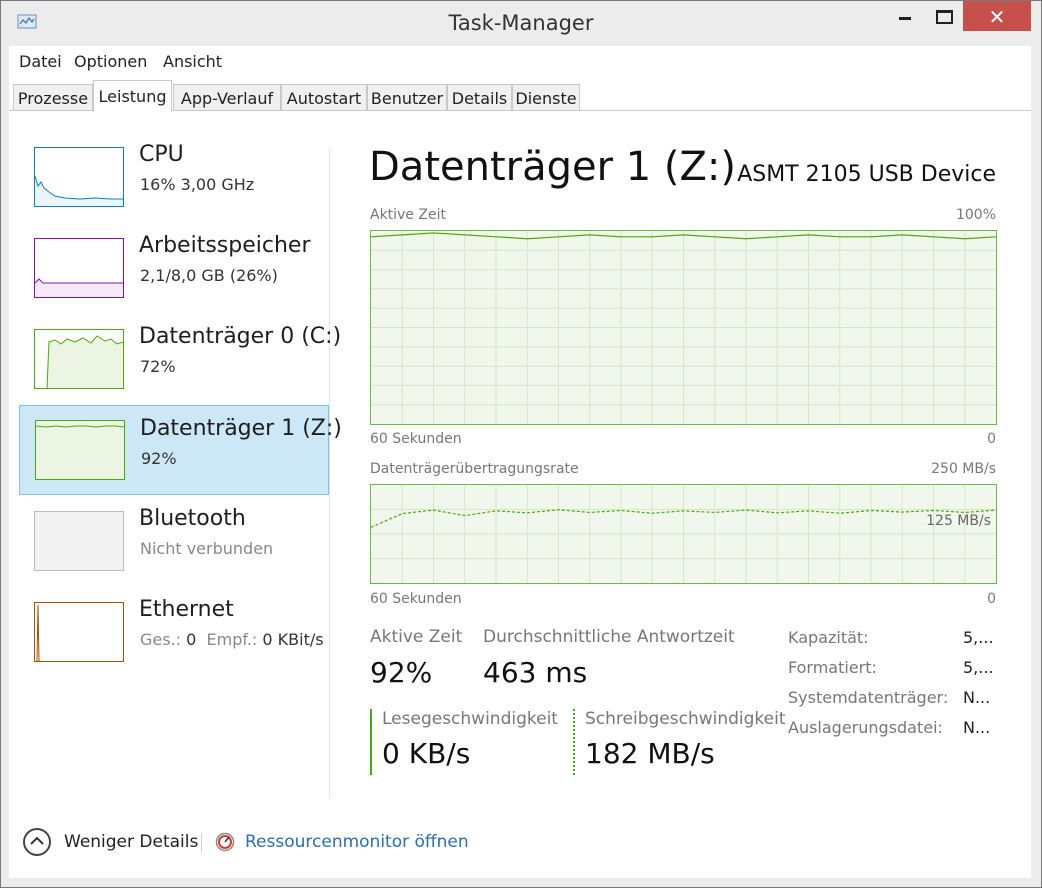 Image resolution: width=1042 pixels, height=888 pixels. Describe the element at coordinates (408, 215) in the screenshot. I see `graph1-label: Aktive Zeit` at that location.